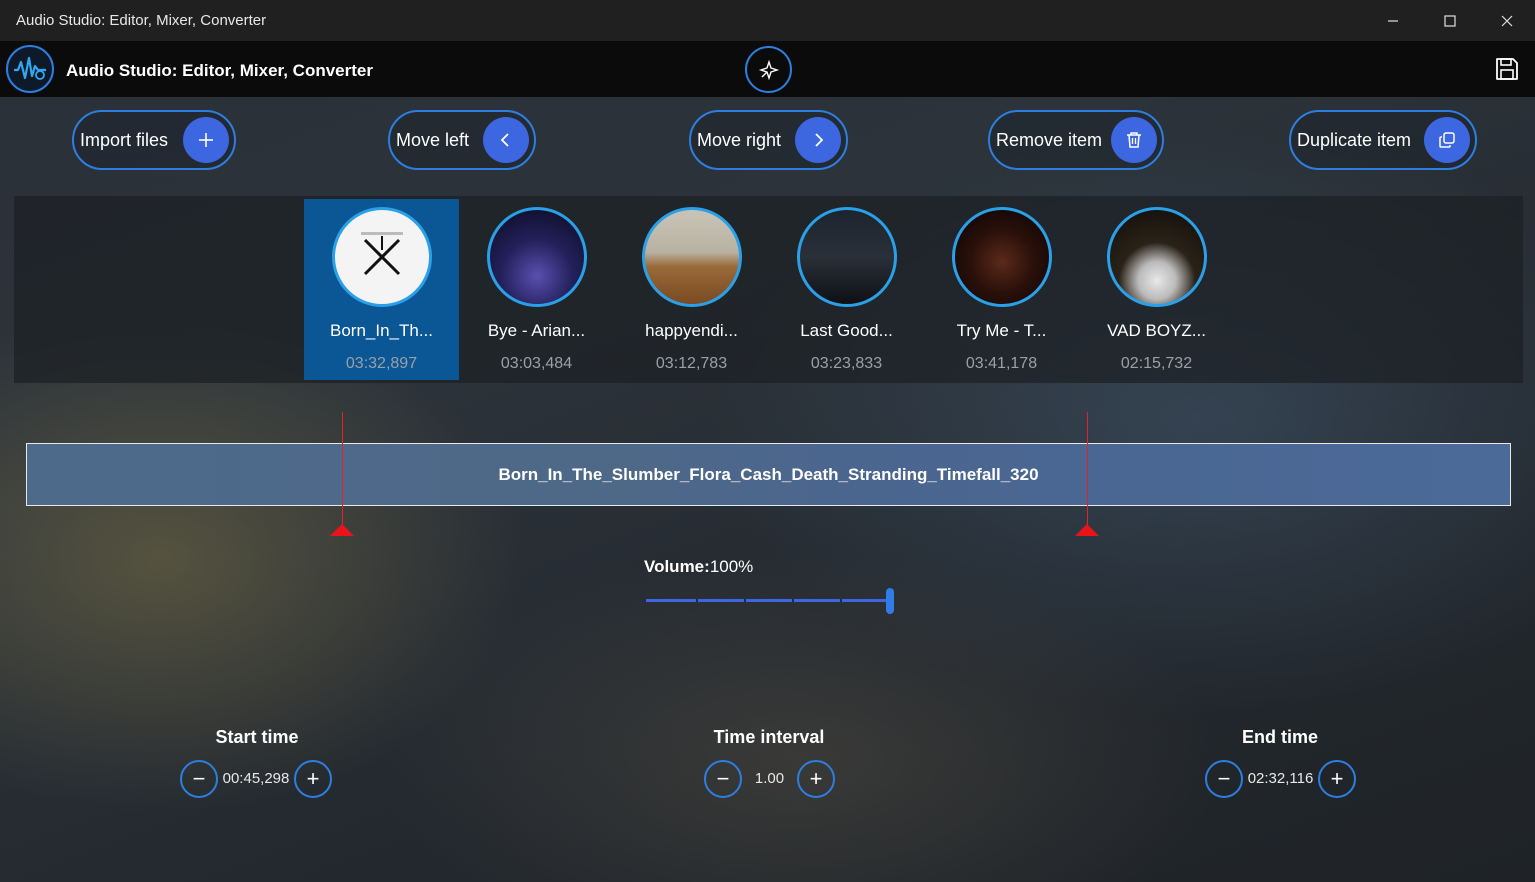  I want to click on app-header: Audio Studio: Editor, Mixer, Converter, so click(767, 69).